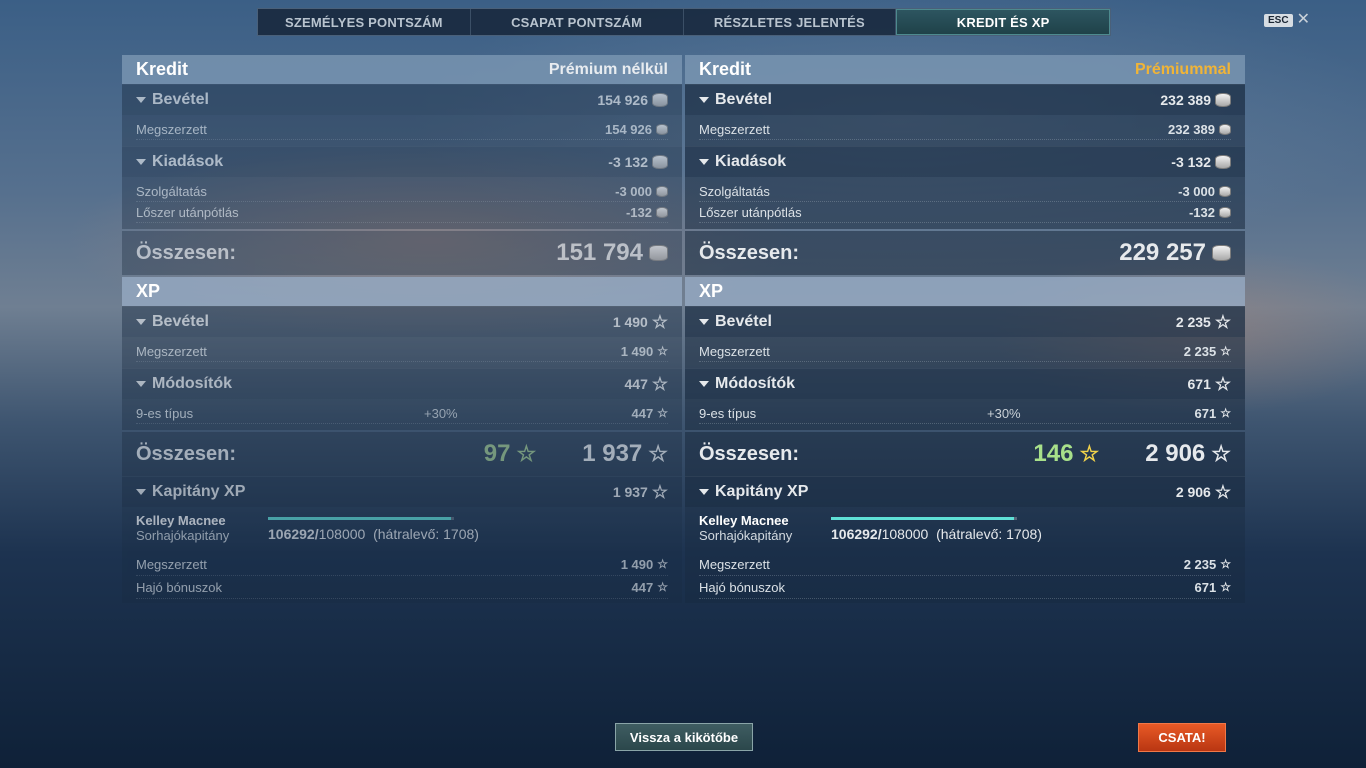 The image size is (1366, 768). Describe the element at coordinates (642, 413) in the screenshot. I see `row-value: 447` at that location.